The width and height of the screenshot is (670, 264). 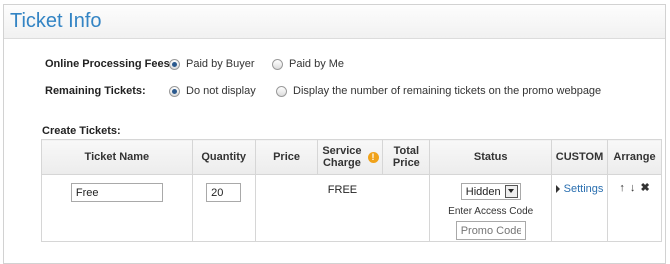 What do you see at coordinates (342, 208) in the screenshot?
I see `cell-price-summary: FREE` at bounding box center [342, 208].